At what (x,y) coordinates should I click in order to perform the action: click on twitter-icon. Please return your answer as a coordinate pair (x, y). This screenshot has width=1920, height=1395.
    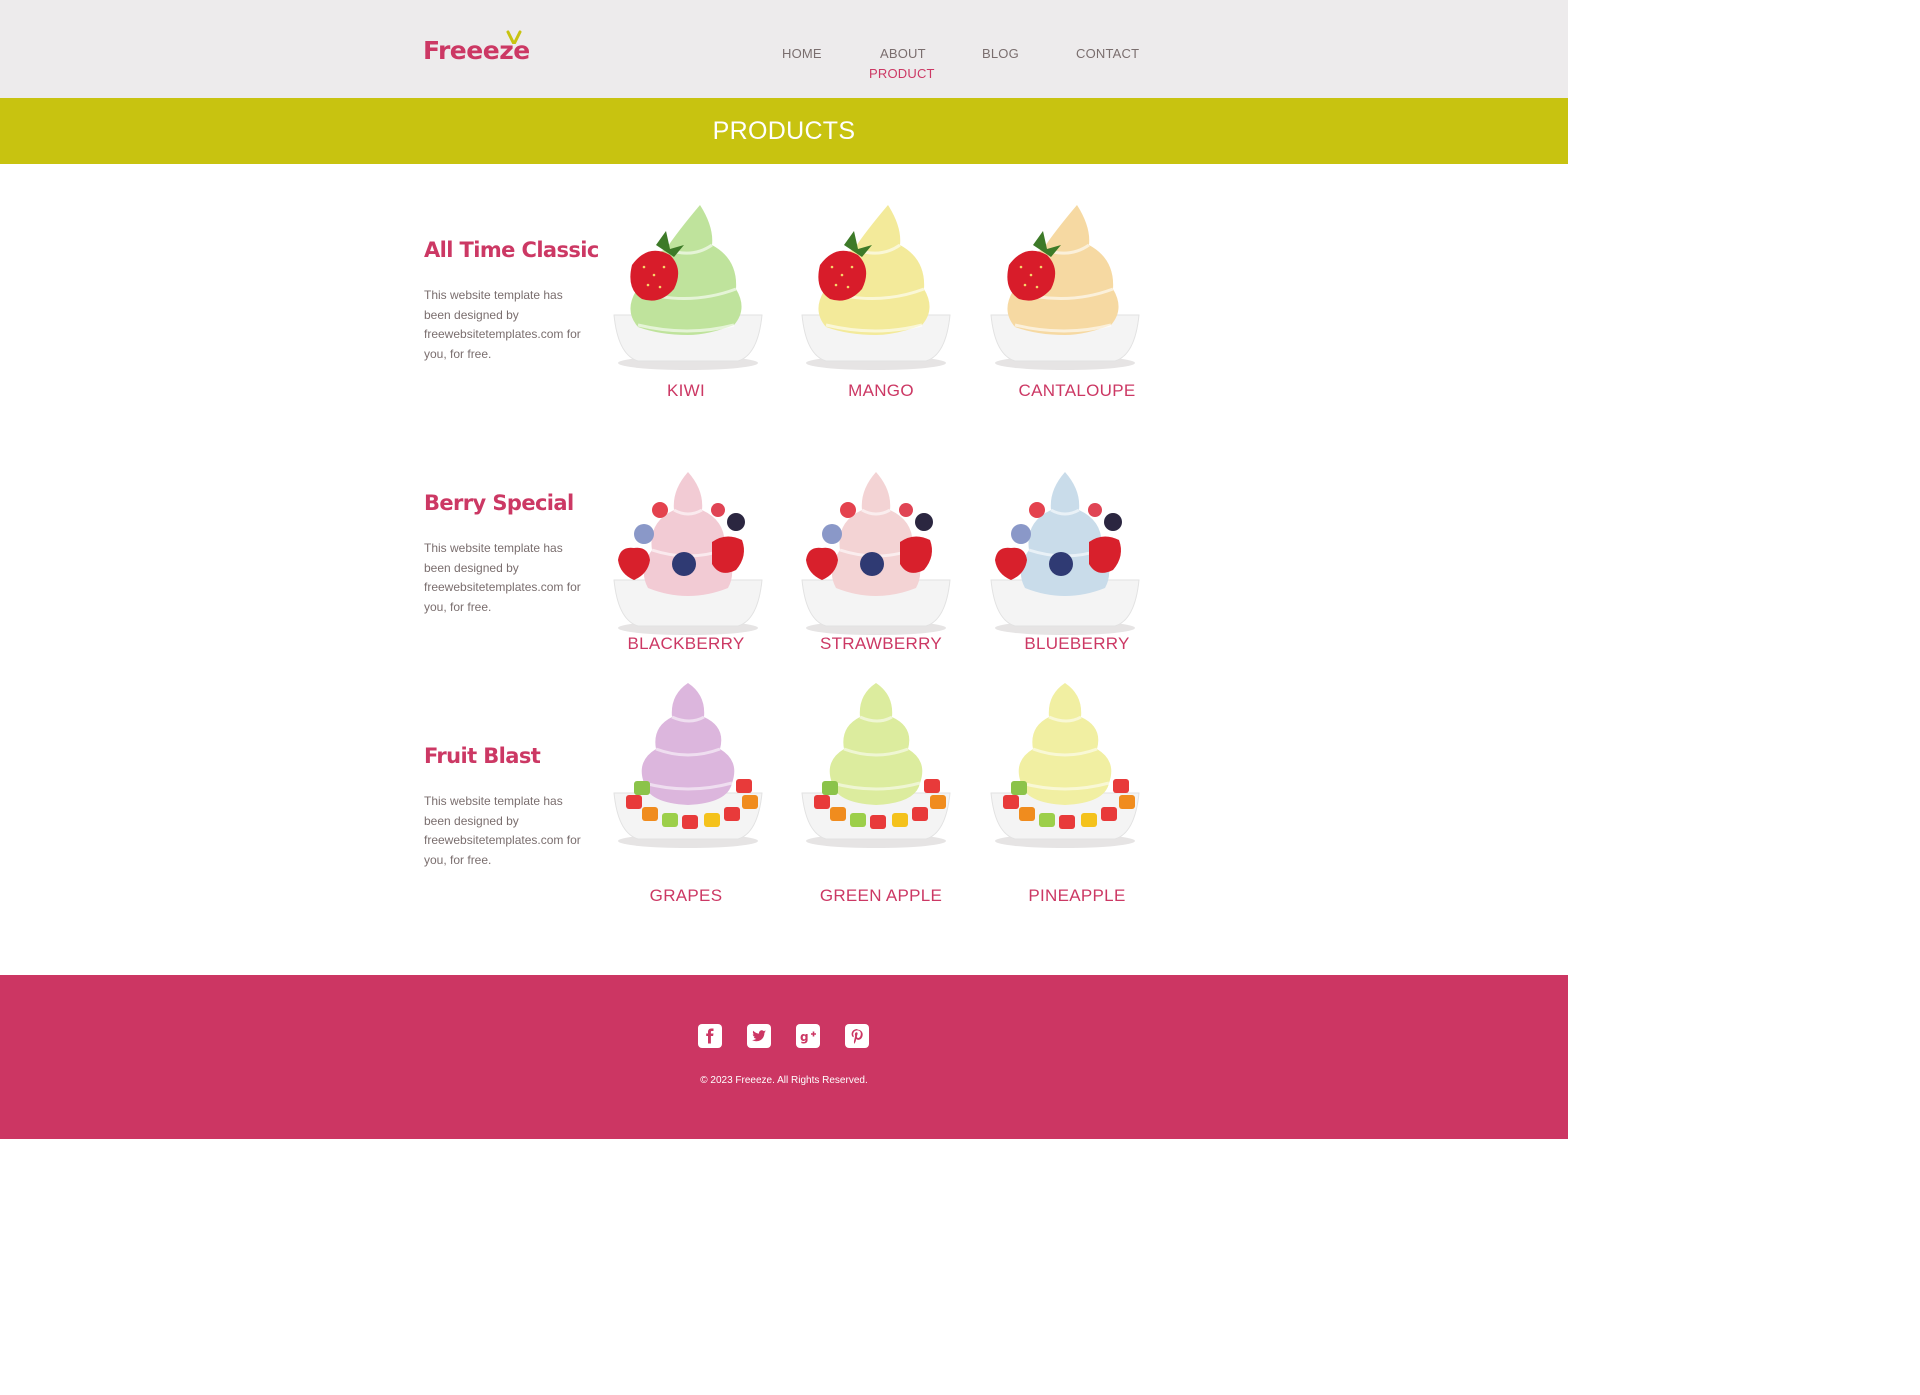
    Looking at the image, I should click on (759, 1036).